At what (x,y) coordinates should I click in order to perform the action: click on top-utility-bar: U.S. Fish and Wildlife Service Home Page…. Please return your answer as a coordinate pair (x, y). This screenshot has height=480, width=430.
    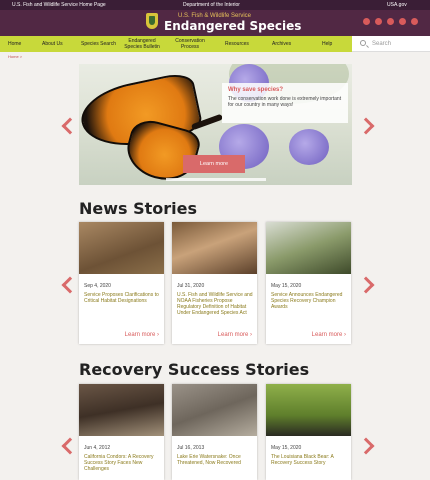
    Looking at the image, I should click on (215, 5).